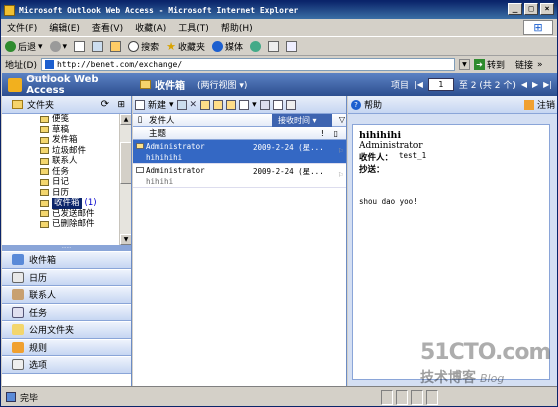 The width and height of the screenshot is (558, 407). I want to click on last-page-icon: ▶|, so click(547, 84).